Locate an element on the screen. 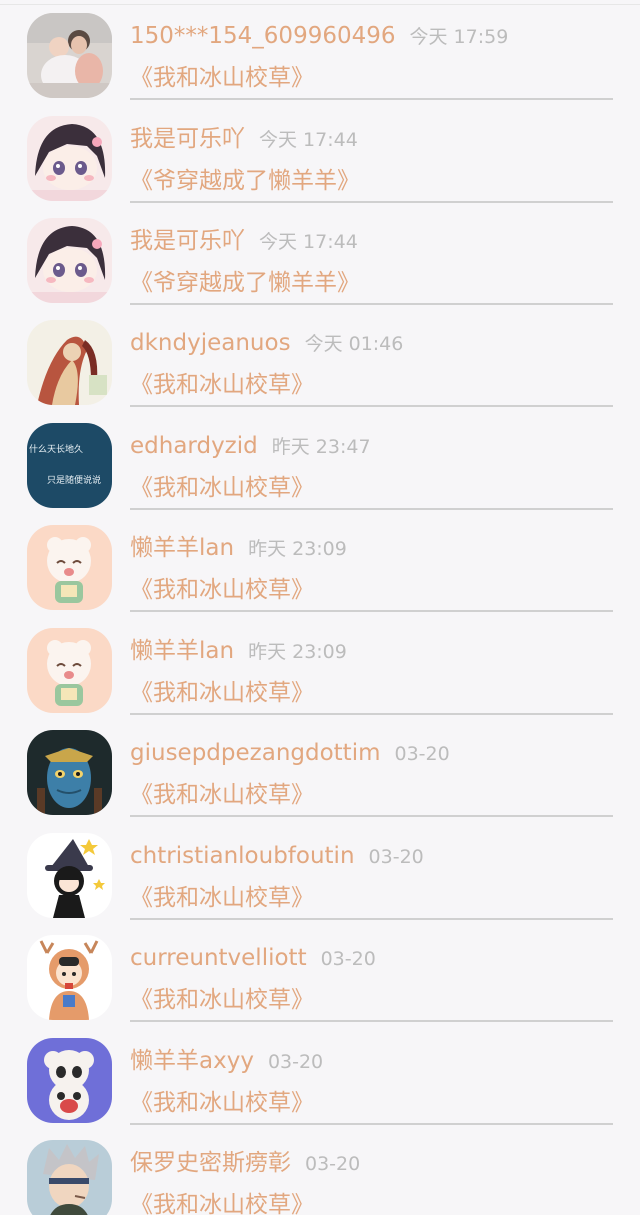 This screenshot has width=640, height=1215. svg-text: 只是随便说说 is located at coordinates (74, 480).